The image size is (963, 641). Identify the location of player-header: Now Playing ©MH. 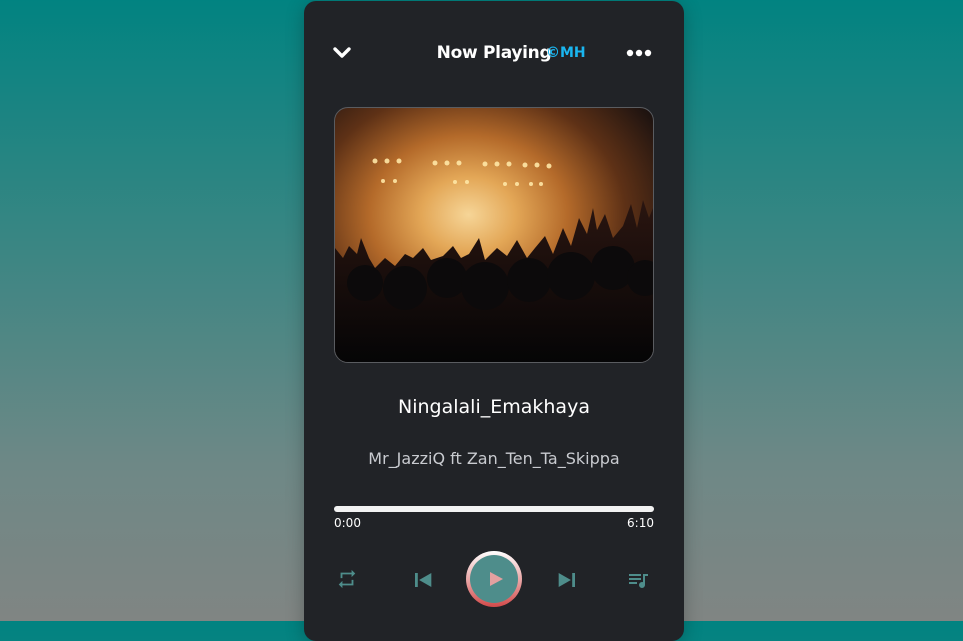
(494, 55).